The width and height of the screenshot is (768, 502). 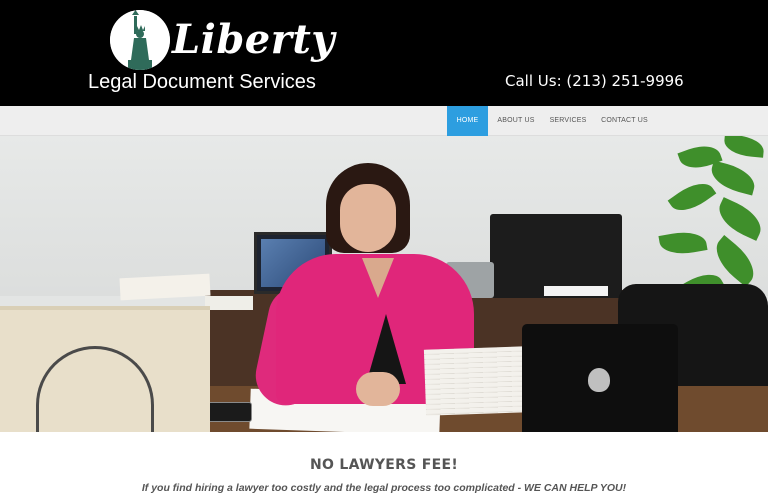 I want to click on nav-contact-us: CONTACT US, so click(x=624, y=121).